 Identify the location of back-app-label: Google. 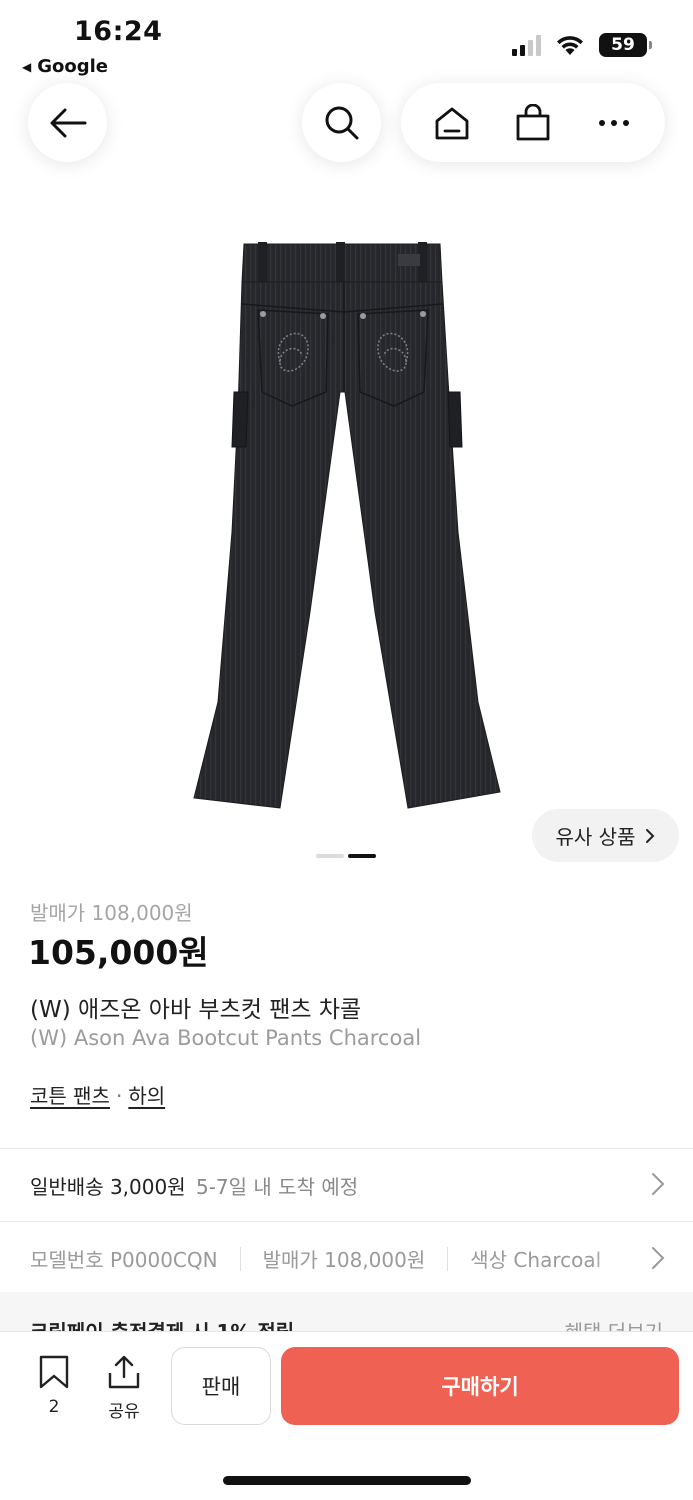
(73, 66).